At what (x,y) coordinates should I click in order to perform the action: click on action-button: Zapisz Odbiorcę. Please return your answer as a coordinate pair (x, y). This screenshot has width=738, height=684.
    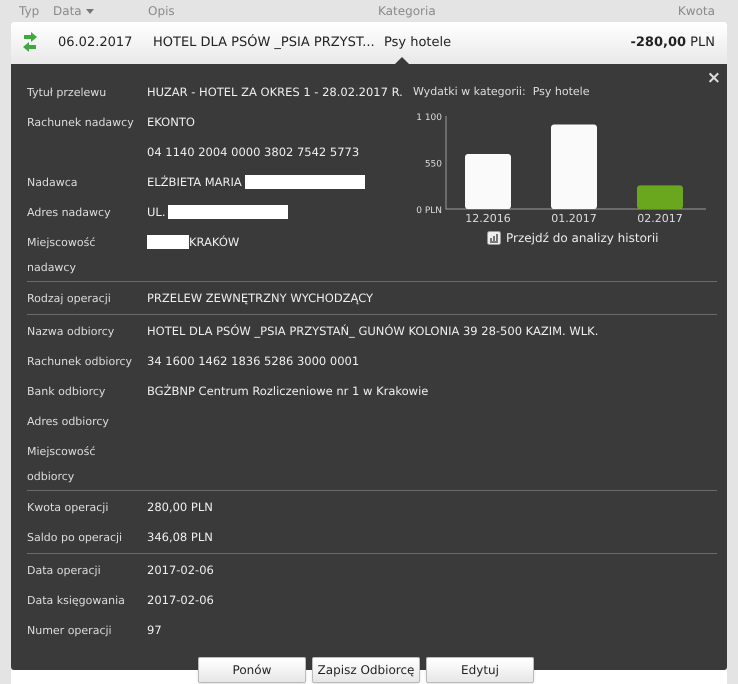
    Looking at the image, I should click on (366, 670).